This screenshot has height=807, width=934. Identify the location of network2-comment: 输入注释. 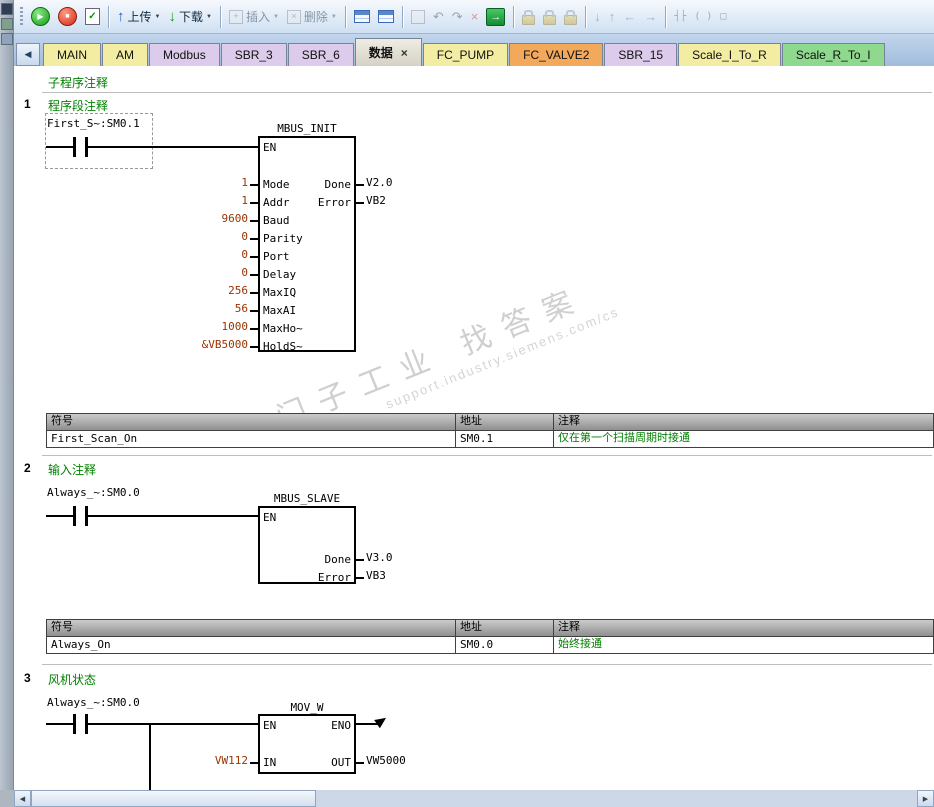
(72, 469).